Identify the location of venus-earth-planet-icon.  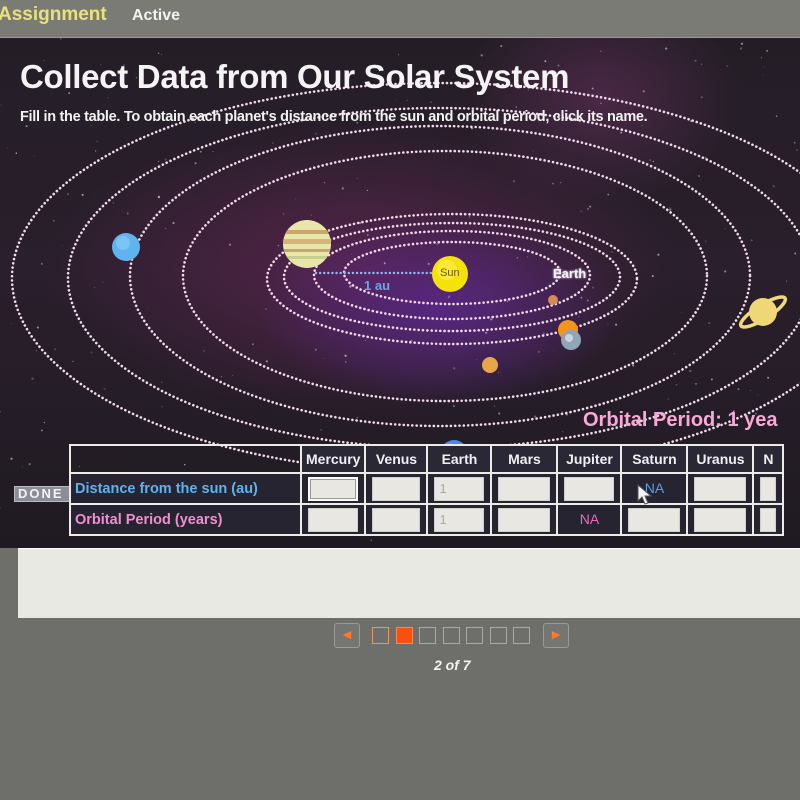
(569, 335).